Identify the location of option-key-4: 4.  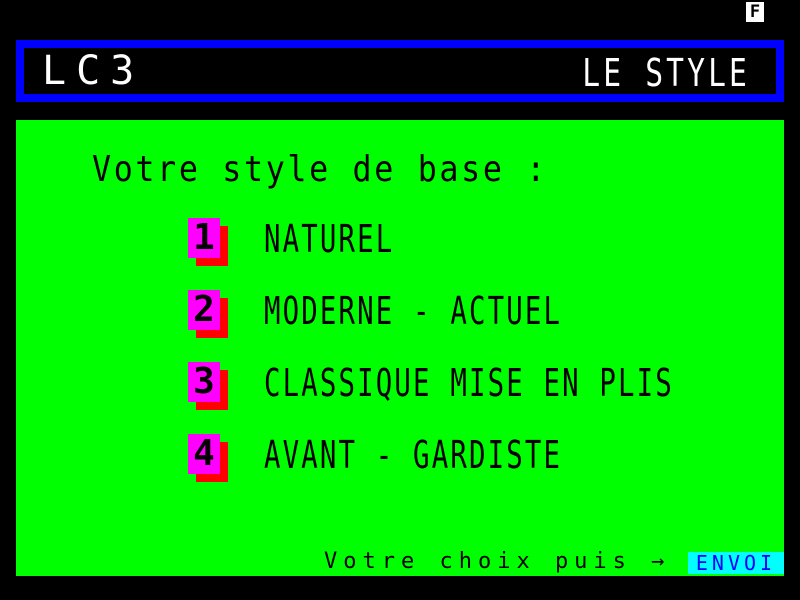
(208, 458).